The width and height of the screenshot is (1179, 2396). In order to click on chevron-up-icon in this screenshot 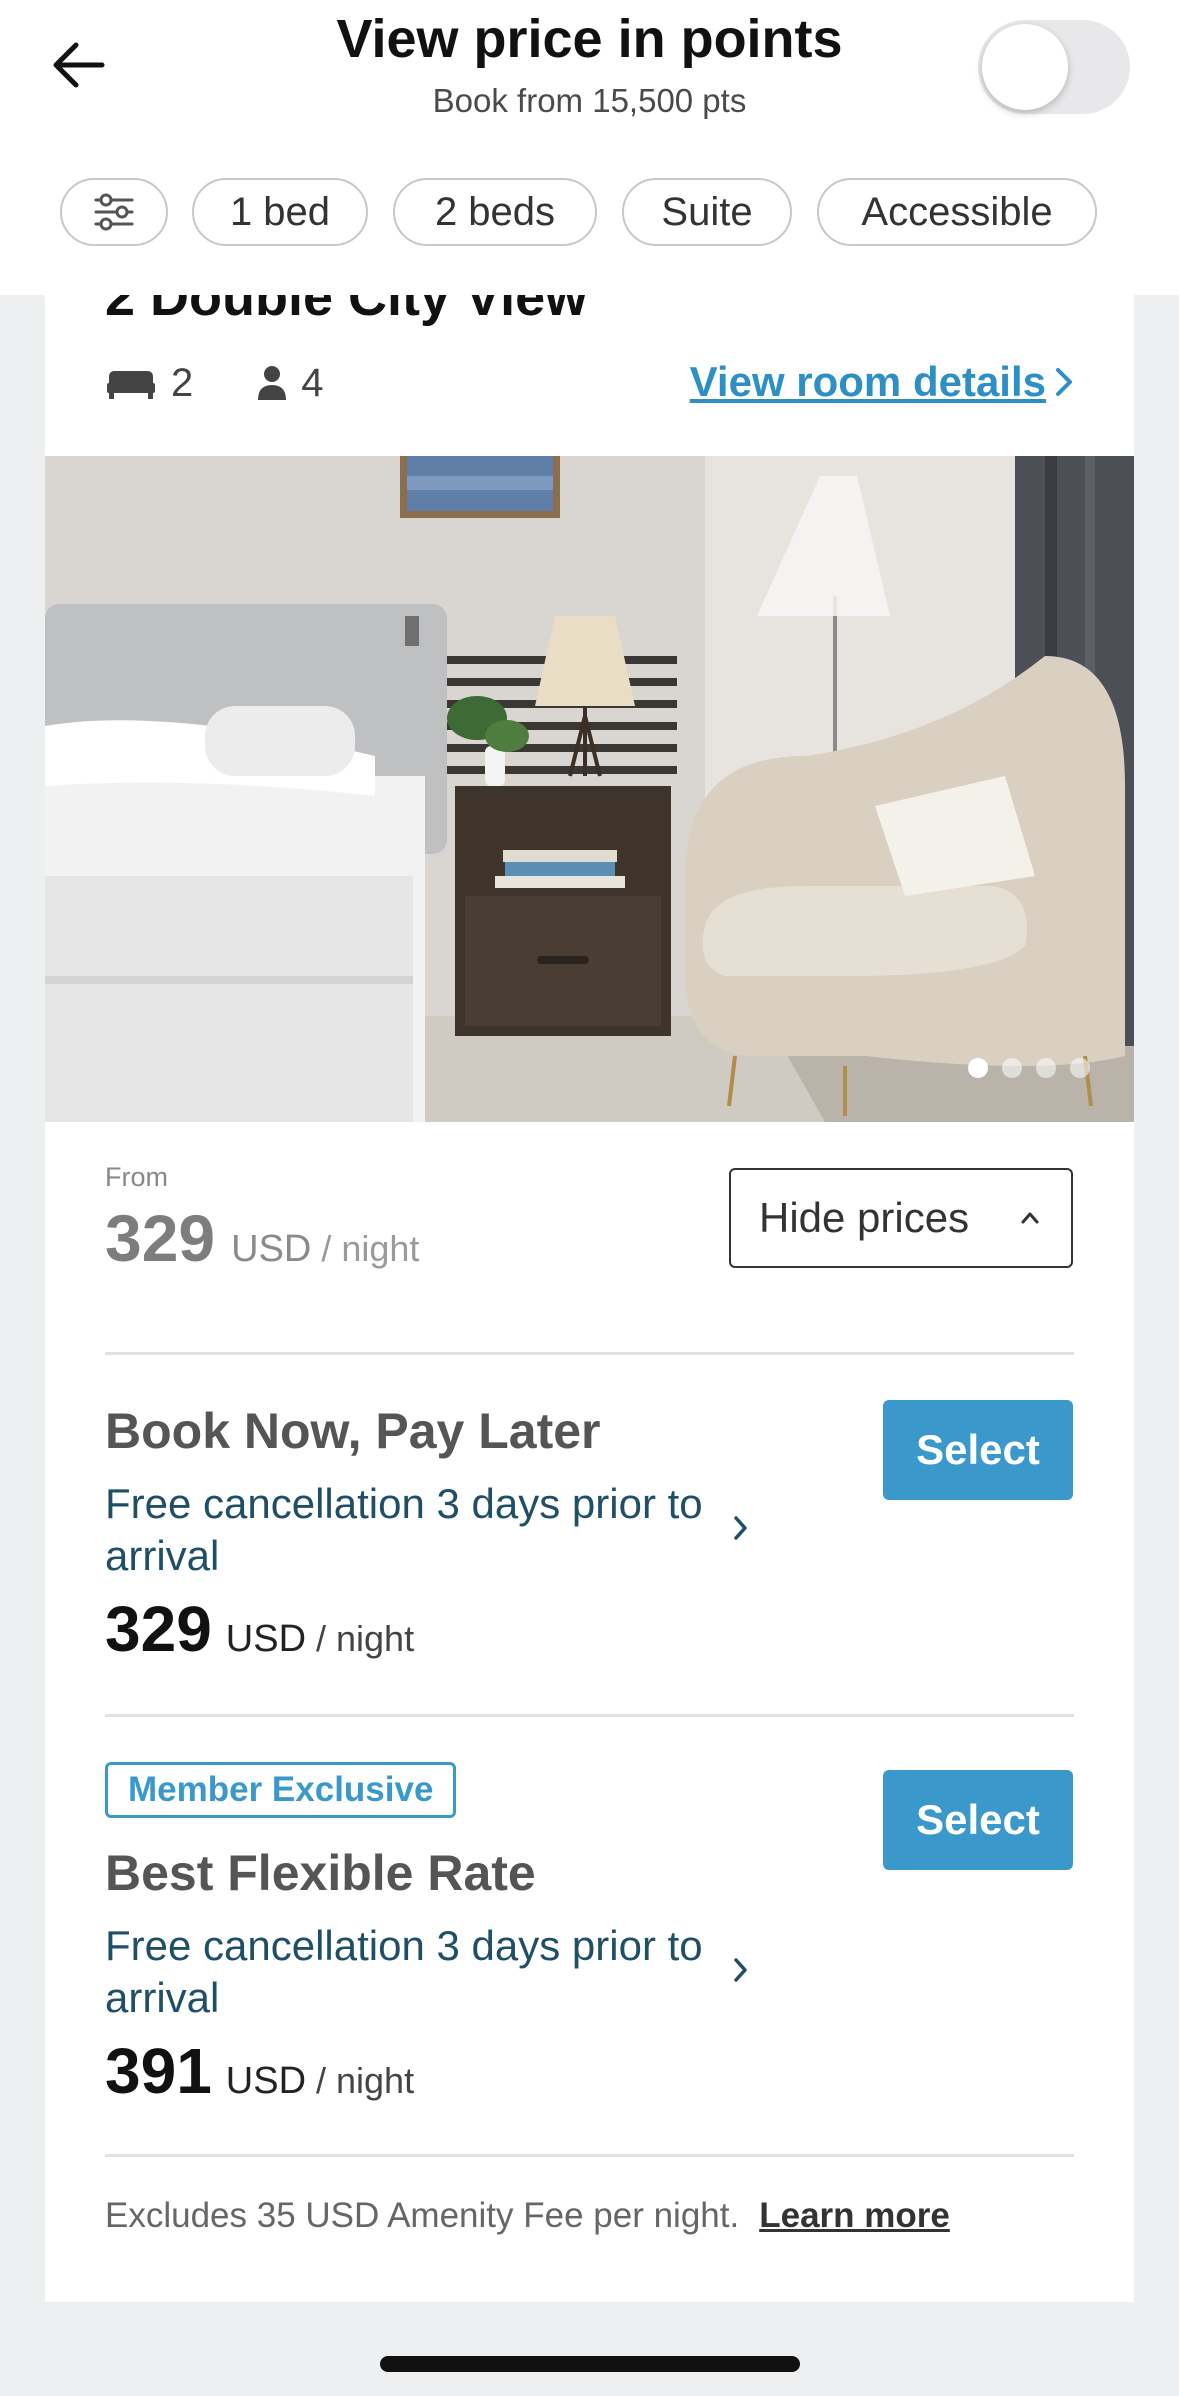, I will do `click(1030, 1218)`.